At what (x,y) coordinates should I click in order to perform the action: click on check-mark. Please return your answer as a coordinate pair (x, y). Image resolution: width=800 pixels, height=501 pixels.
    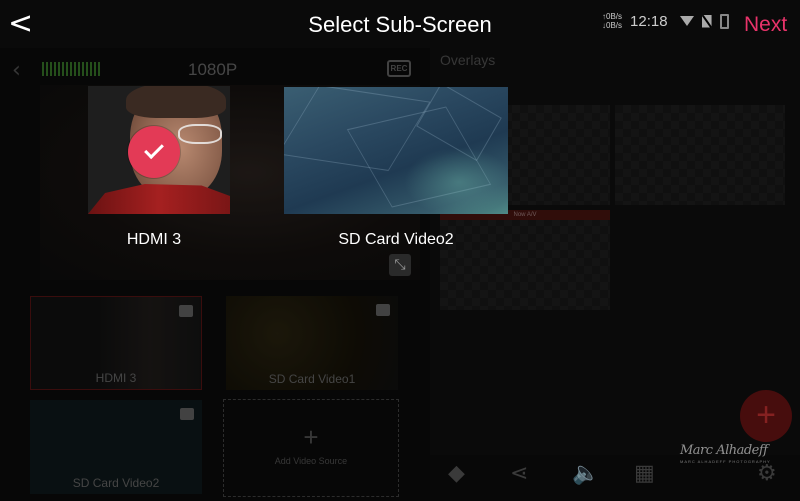
    Looking at the image, I should click on (154, 149).